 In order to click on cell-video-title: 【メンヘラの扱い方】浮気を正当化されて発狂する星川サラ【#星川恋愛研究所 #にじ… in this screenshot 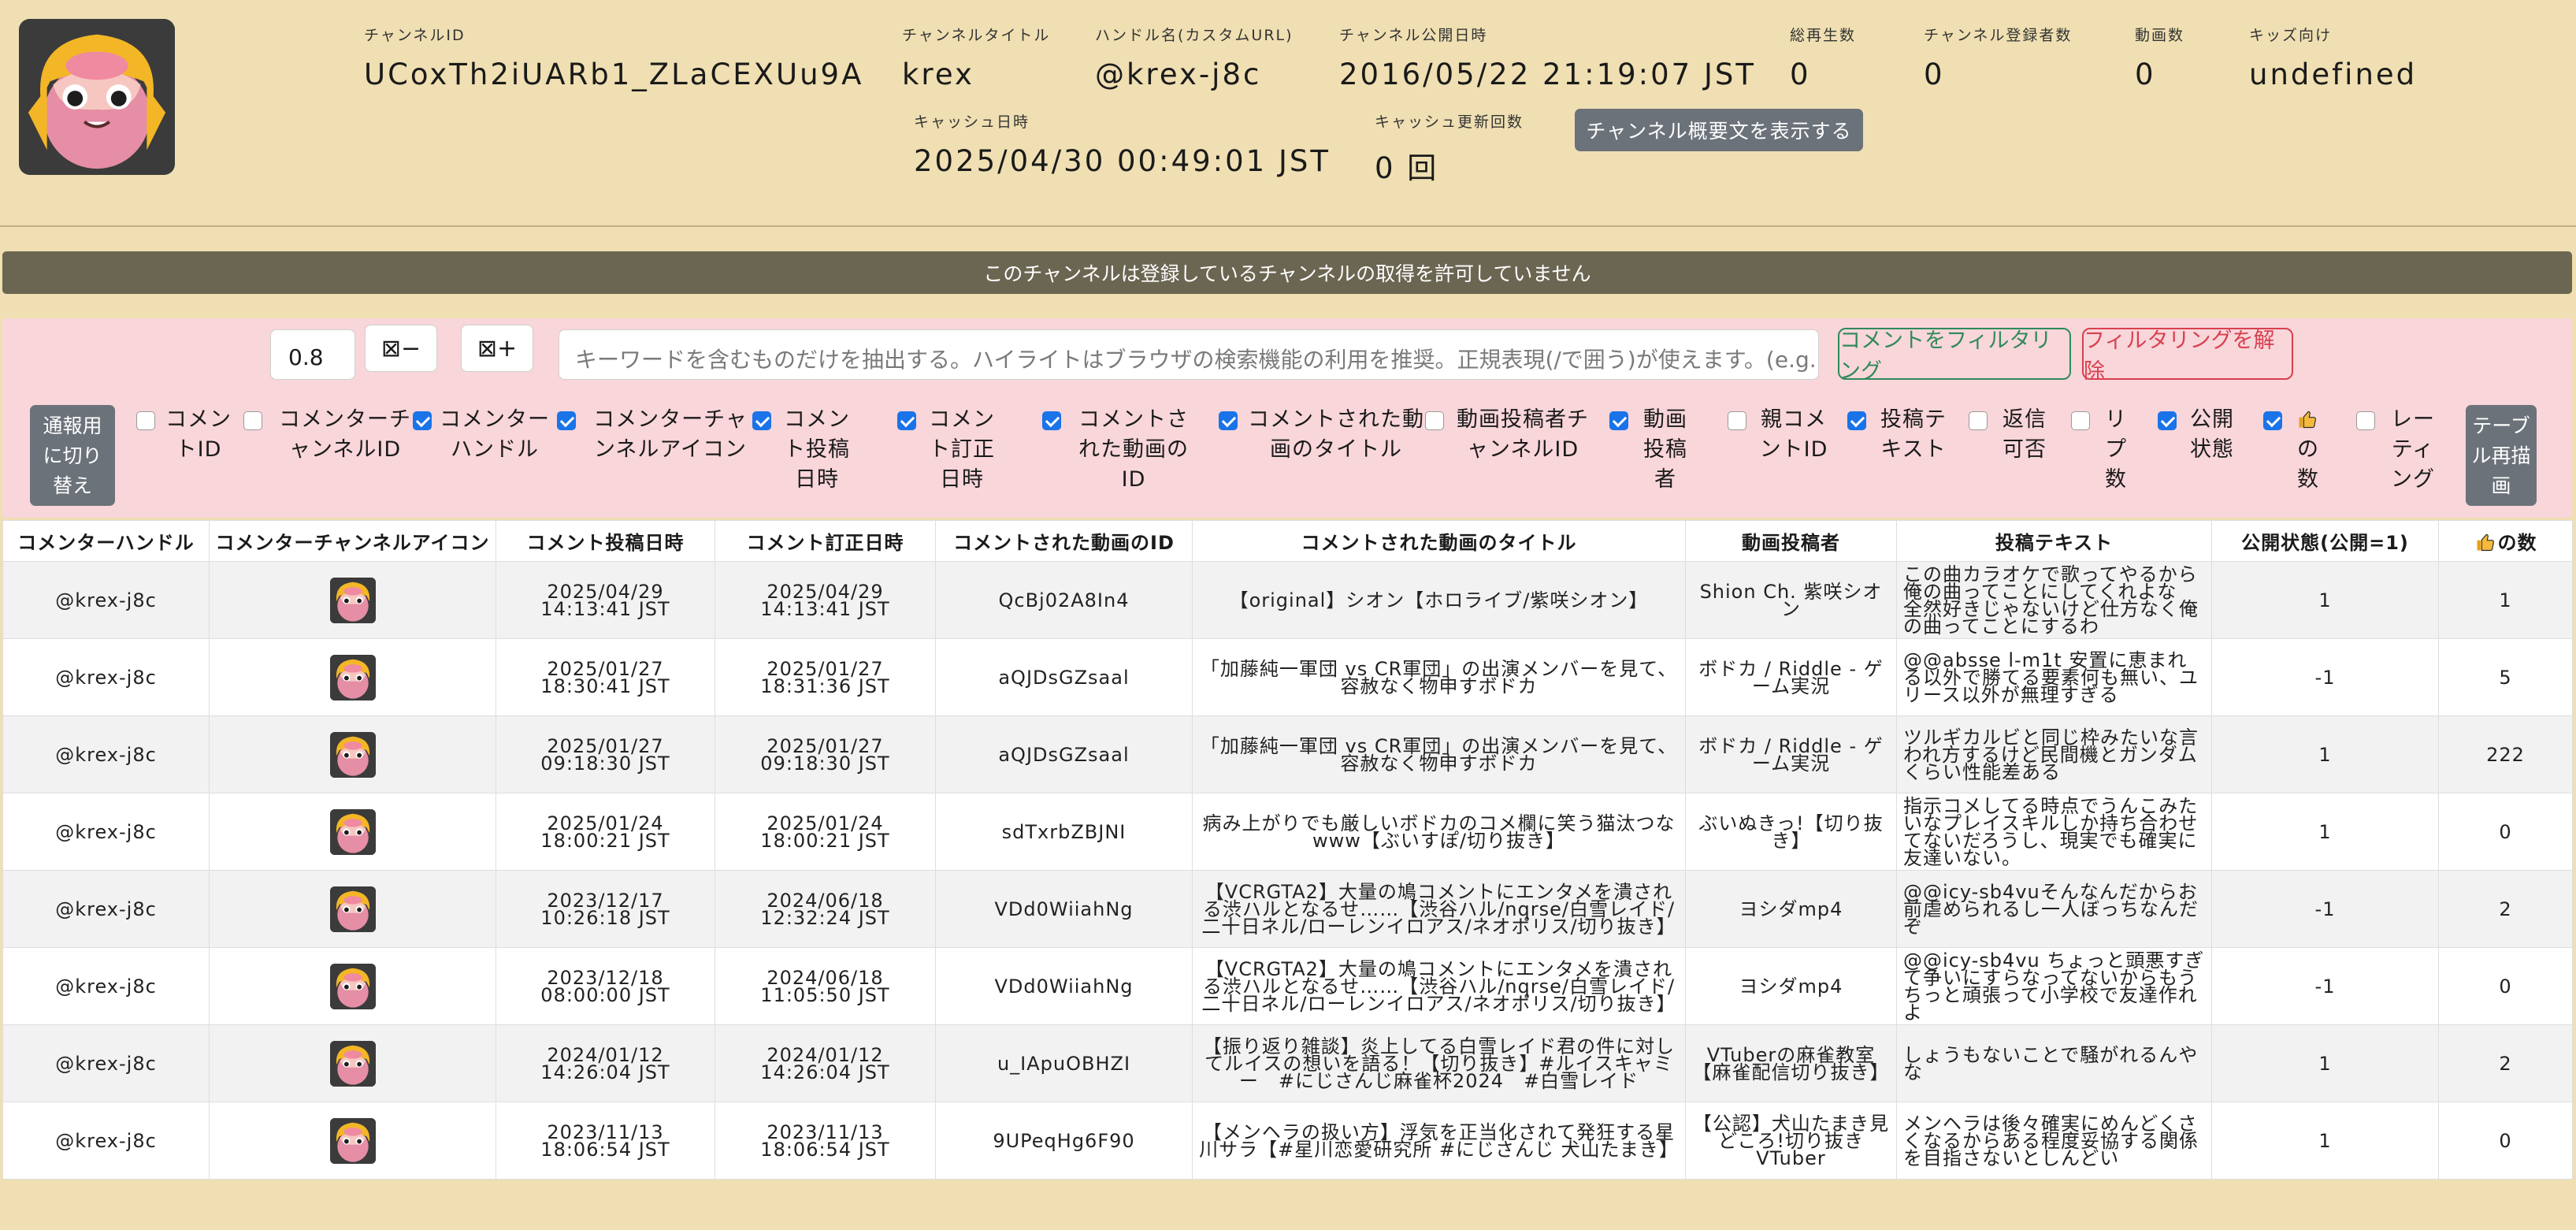, I will do `click(1439, 1141)`.